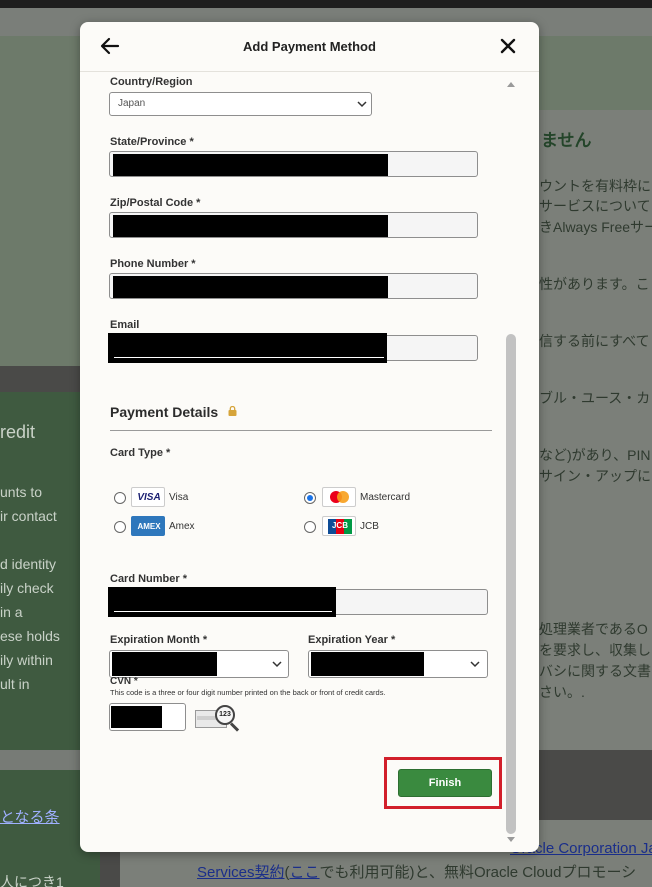 This screenshot has height=887, width=652. What do you see at coordinates (305, 872) in the screenshot?
I see `bg-here-link: ここ` at bounding box center [305, 872].